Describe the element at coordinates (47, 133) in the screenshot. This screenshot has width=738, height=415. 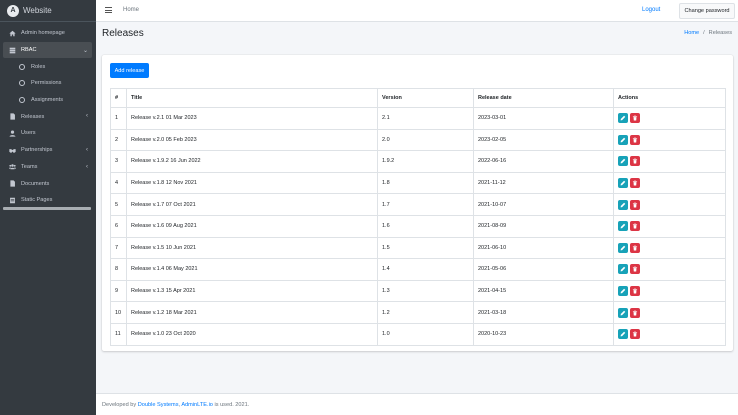
I see `sidebar-item-users: Users` at that location.